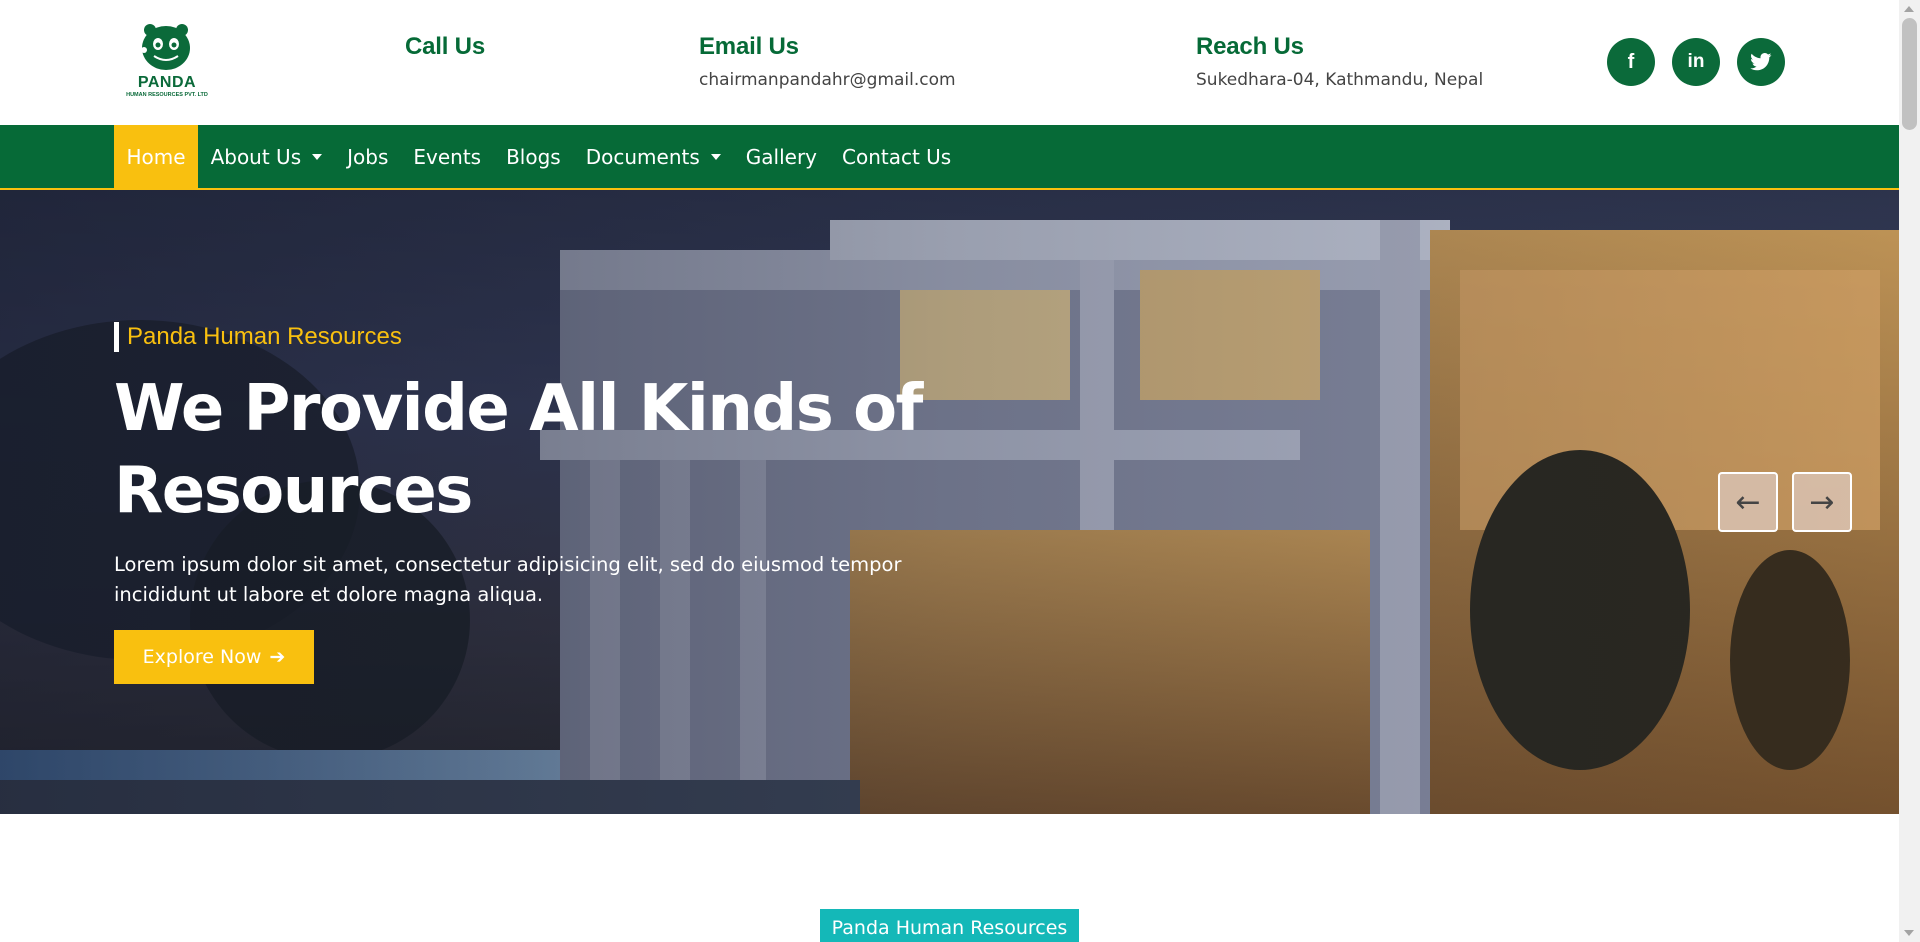 The width and height of the screenshot is (1920, 942). I want to click on twitter-button, so click(1761, 62).